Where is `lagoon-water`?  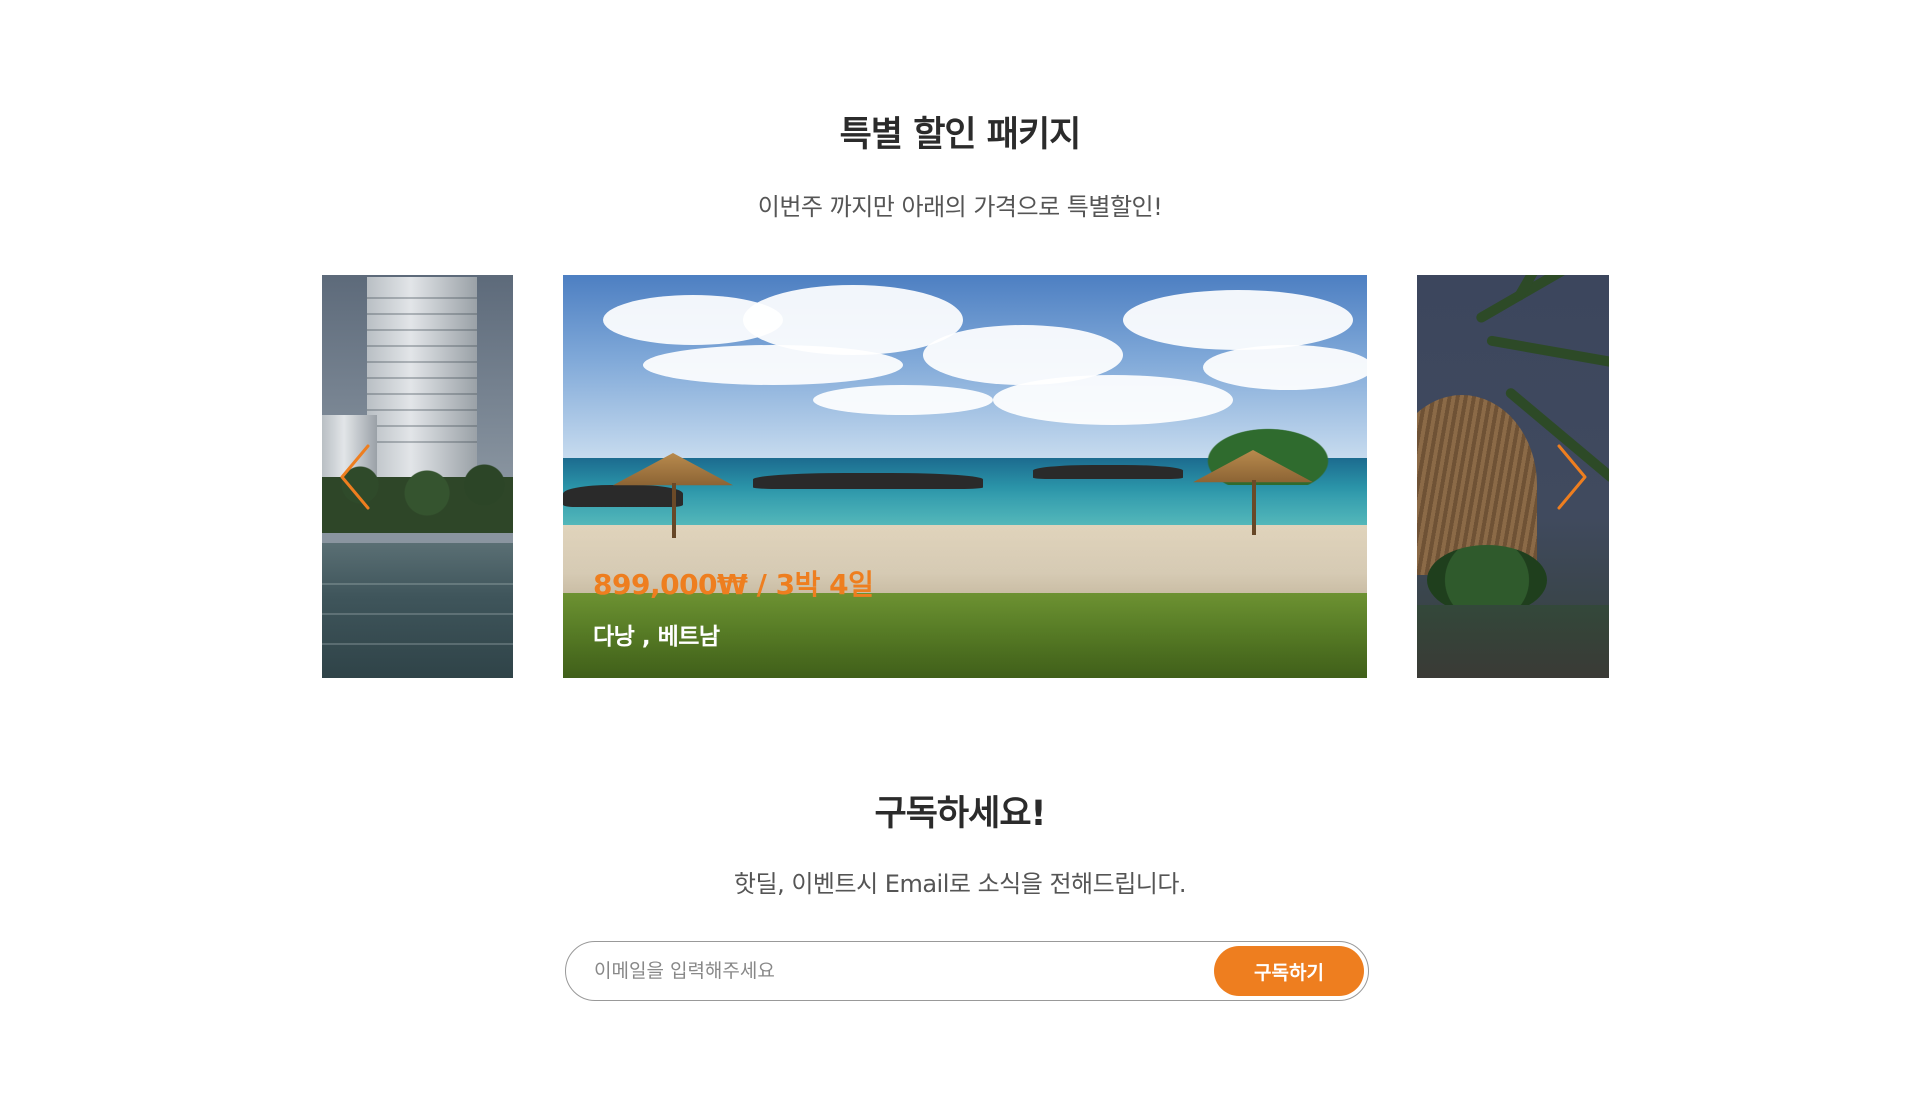
lagoon-water is located at coordinates (417, 610).